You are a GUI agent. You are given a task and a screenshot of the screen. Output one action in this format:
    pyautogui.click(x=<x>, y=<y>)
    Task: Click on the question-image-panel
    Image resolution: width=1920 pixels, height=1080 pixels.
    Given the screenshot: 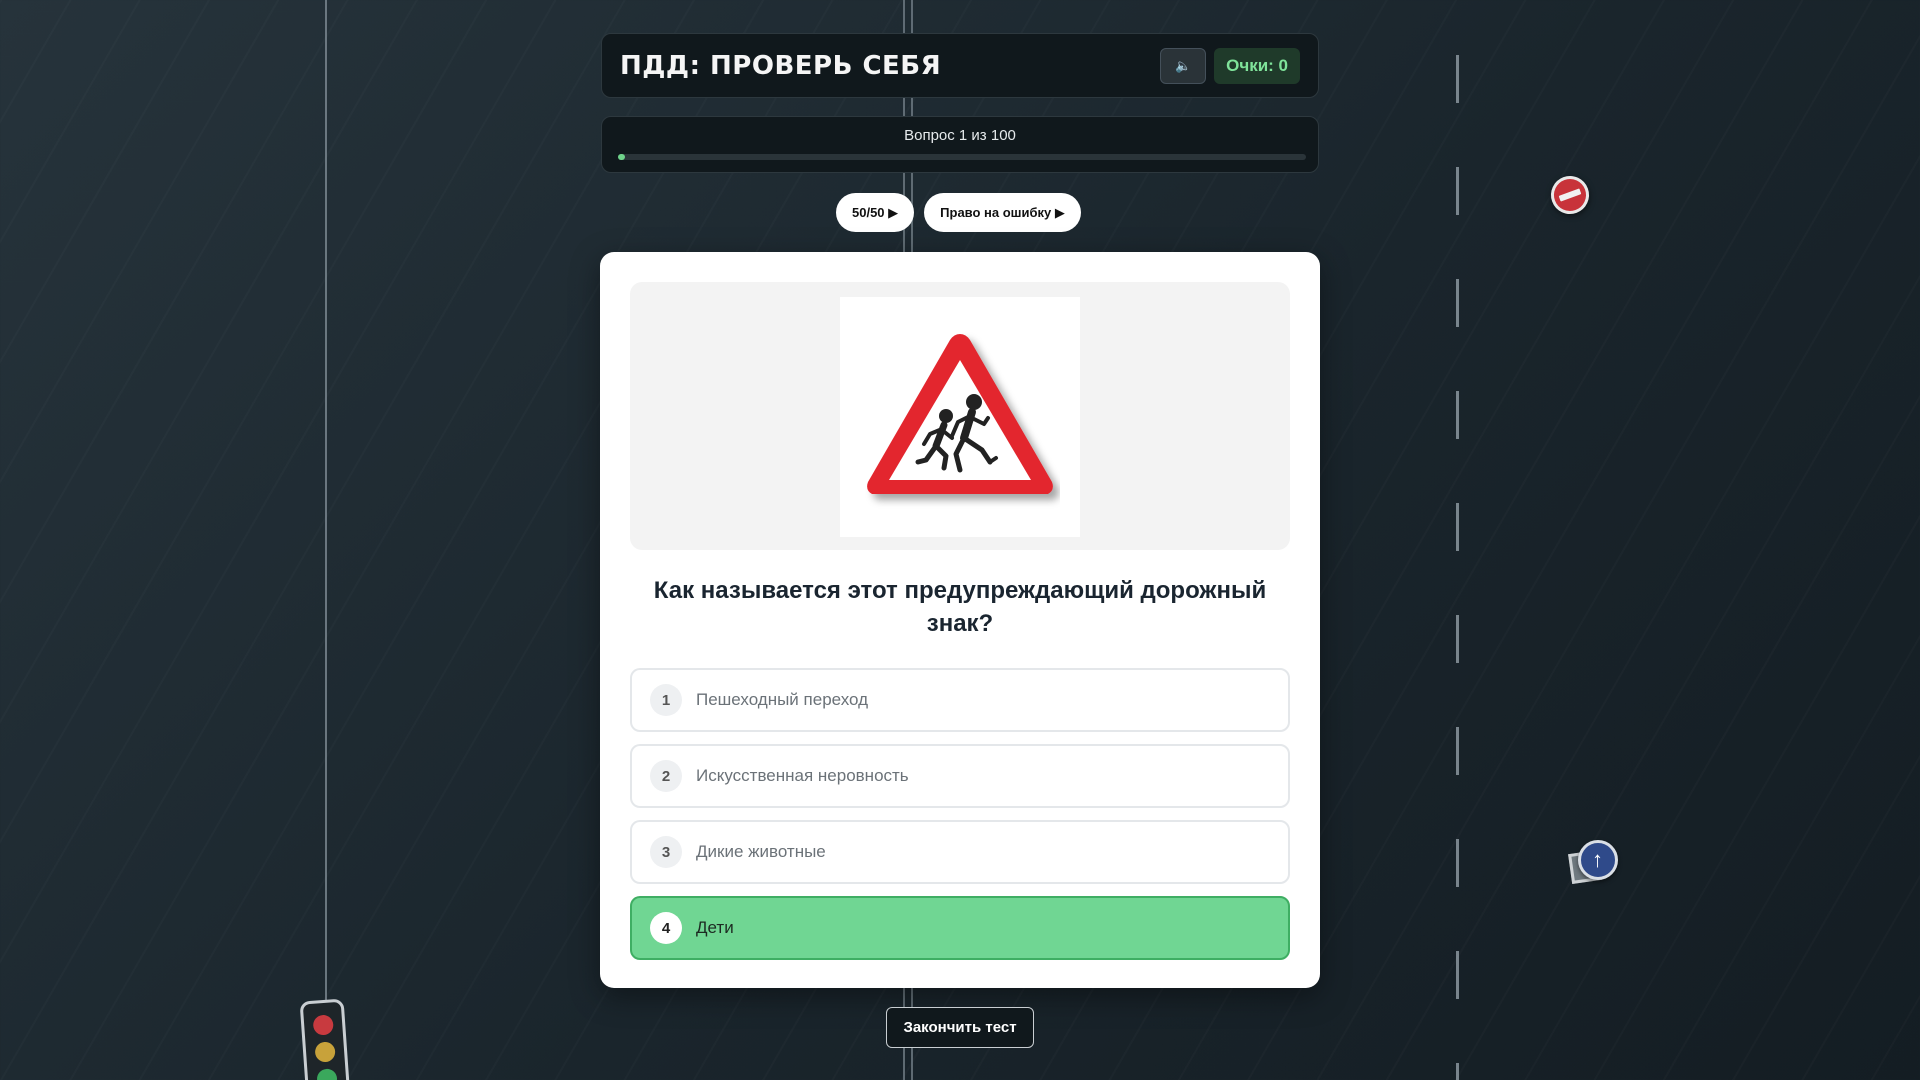 What is the action you would take?
    pyautogui.click(x=960, y=416)
    